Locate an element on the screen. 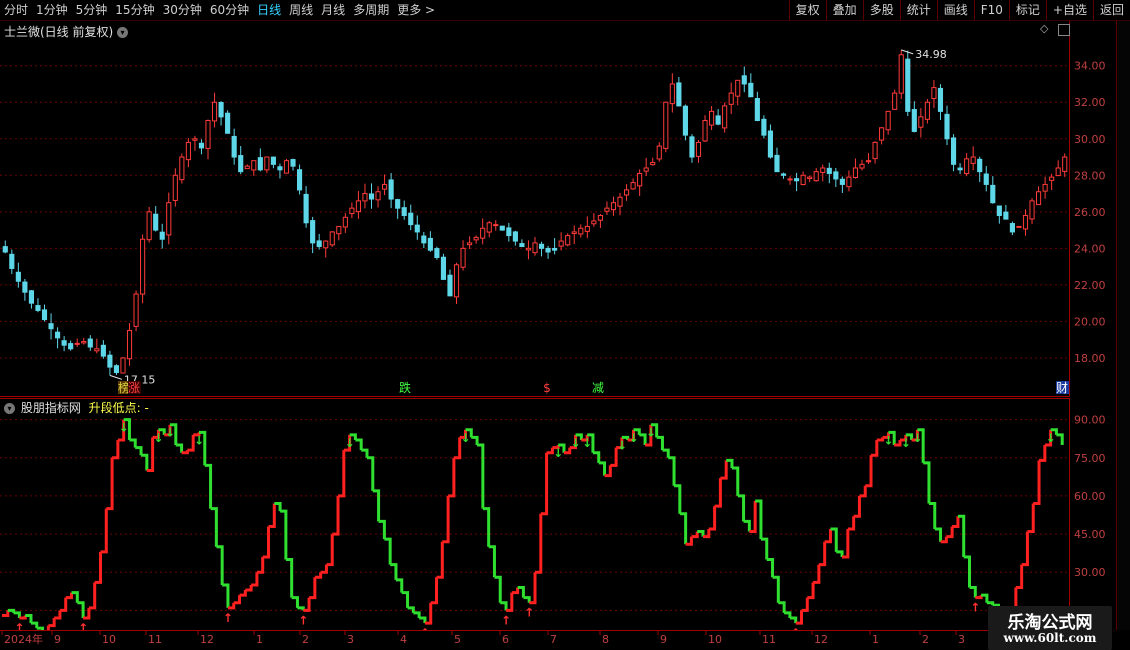 The image size is (1130, 650). period-tab: 5分钟 is located at coordinates (92, 10).